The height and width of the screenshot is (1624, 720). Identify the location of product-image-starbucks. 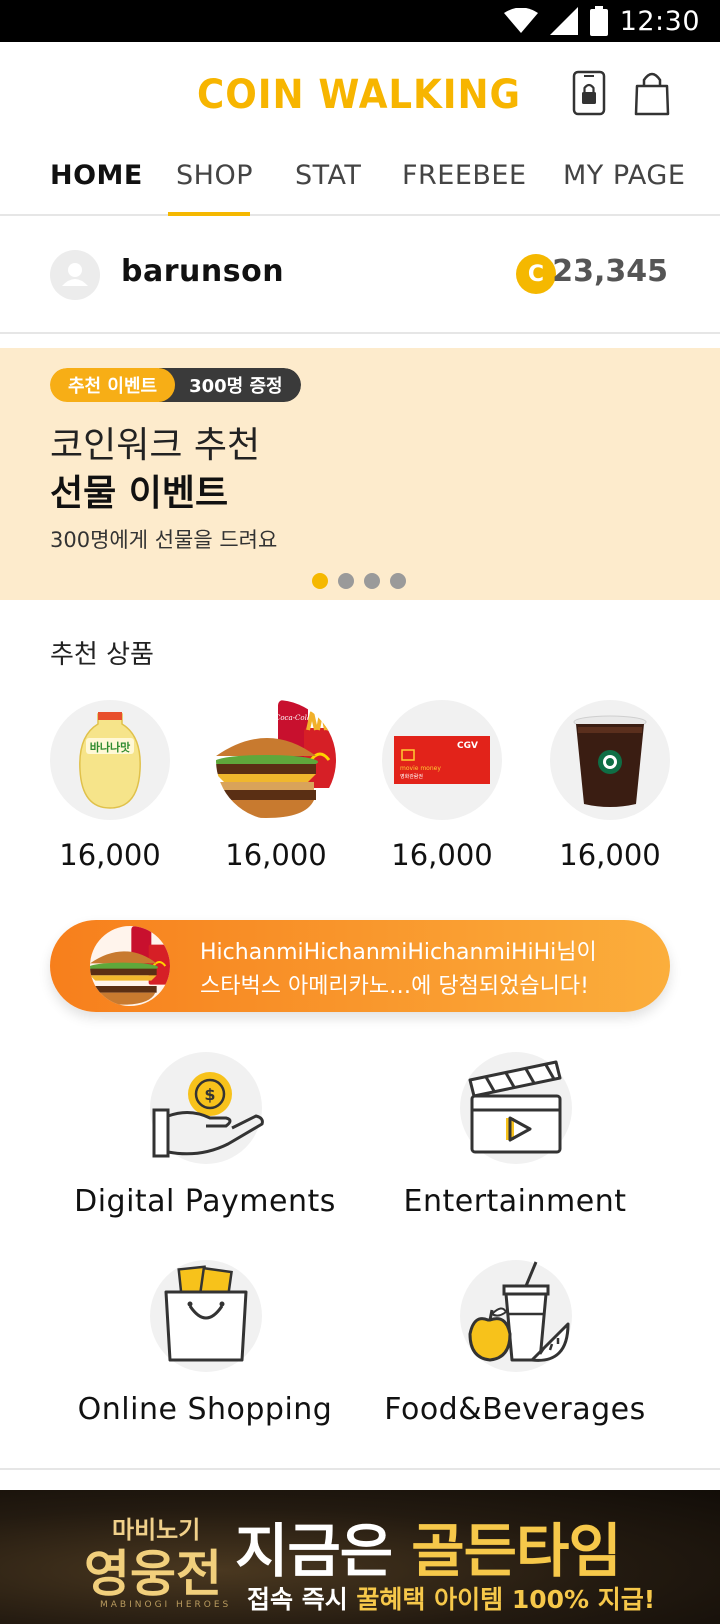
(610, 760).